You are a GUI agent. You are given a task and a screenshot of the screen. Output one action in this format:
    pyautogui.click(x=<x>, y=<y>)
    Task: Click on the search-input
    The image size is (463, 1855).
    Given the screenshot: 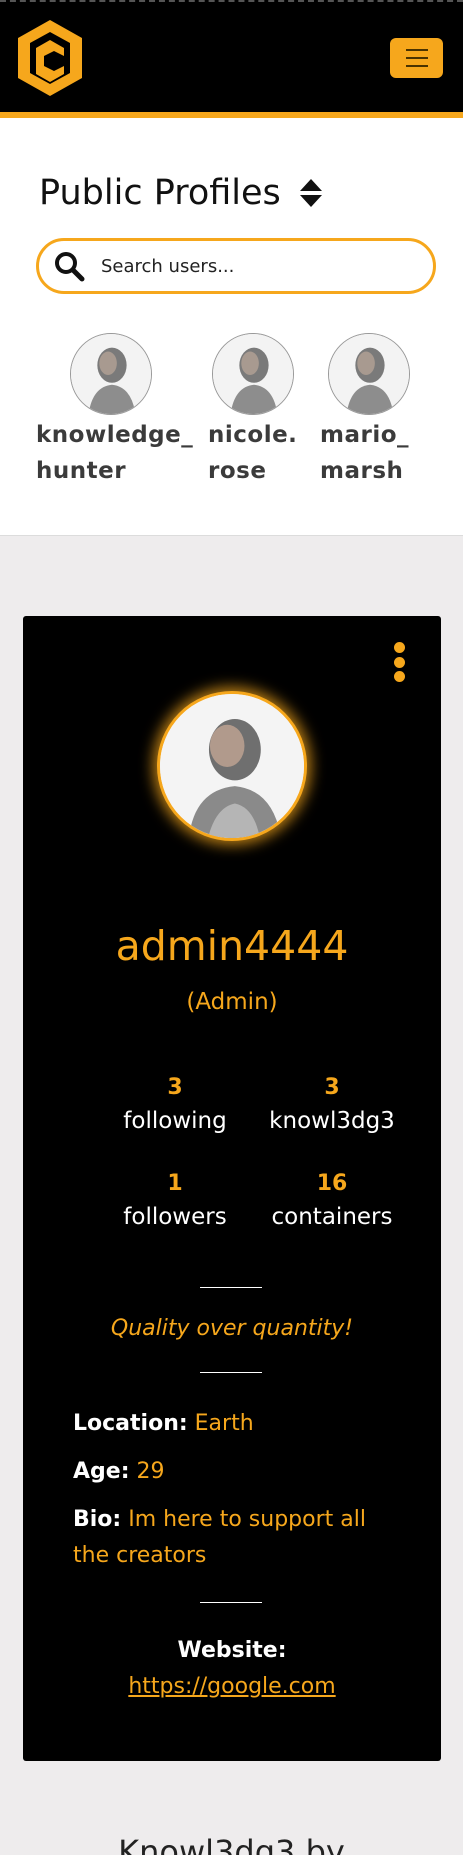 What is the action you would take?
    pyautogui.click(x=261, y=266)
    